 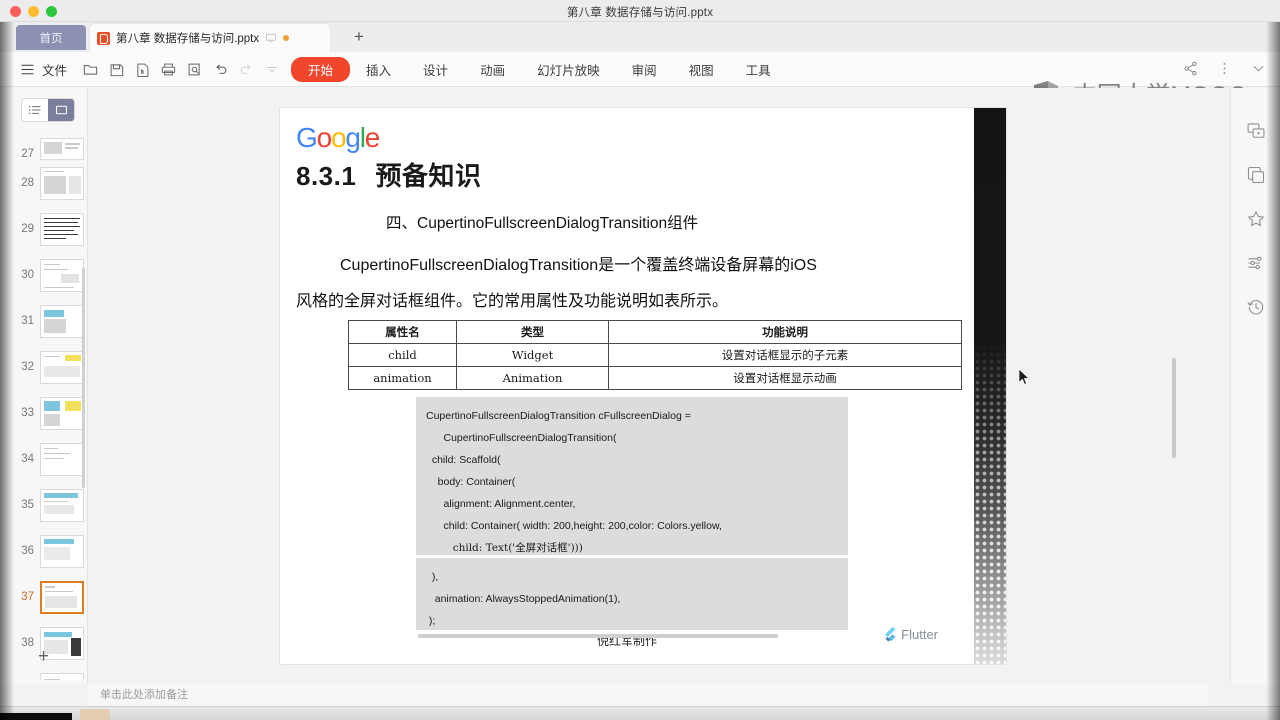 I want to click on table-cell-type: Animation, so click(x=532, y=378).